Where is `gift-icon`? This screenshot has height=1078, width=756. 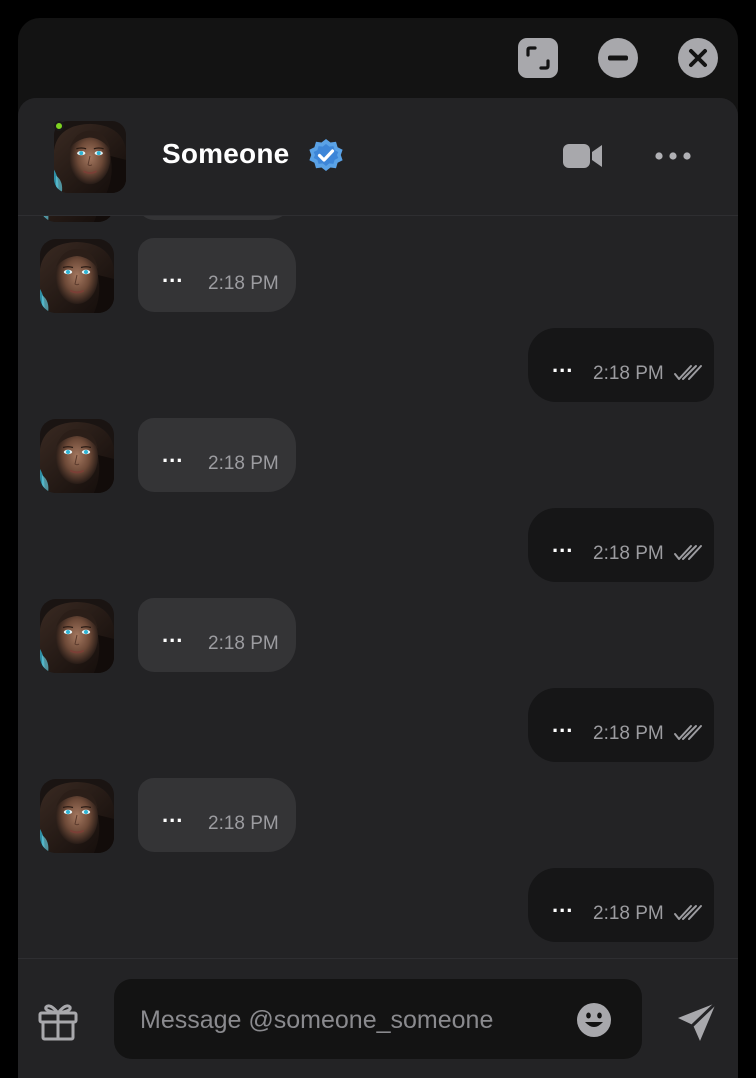 gift-icon is located at coordinates (58, 1022).